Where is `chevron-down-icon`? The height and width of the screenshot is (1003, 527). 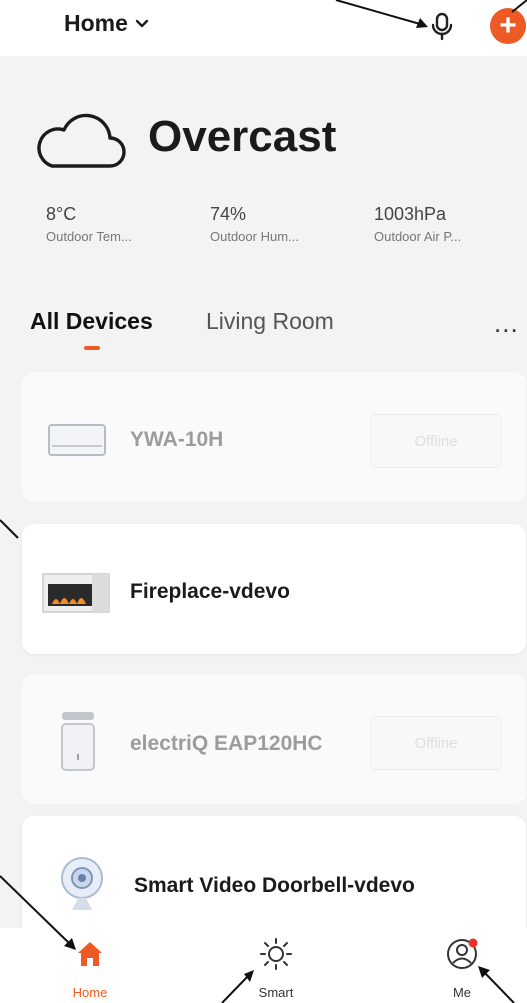
chevron-down-icon is located at coordinates (142, 23).